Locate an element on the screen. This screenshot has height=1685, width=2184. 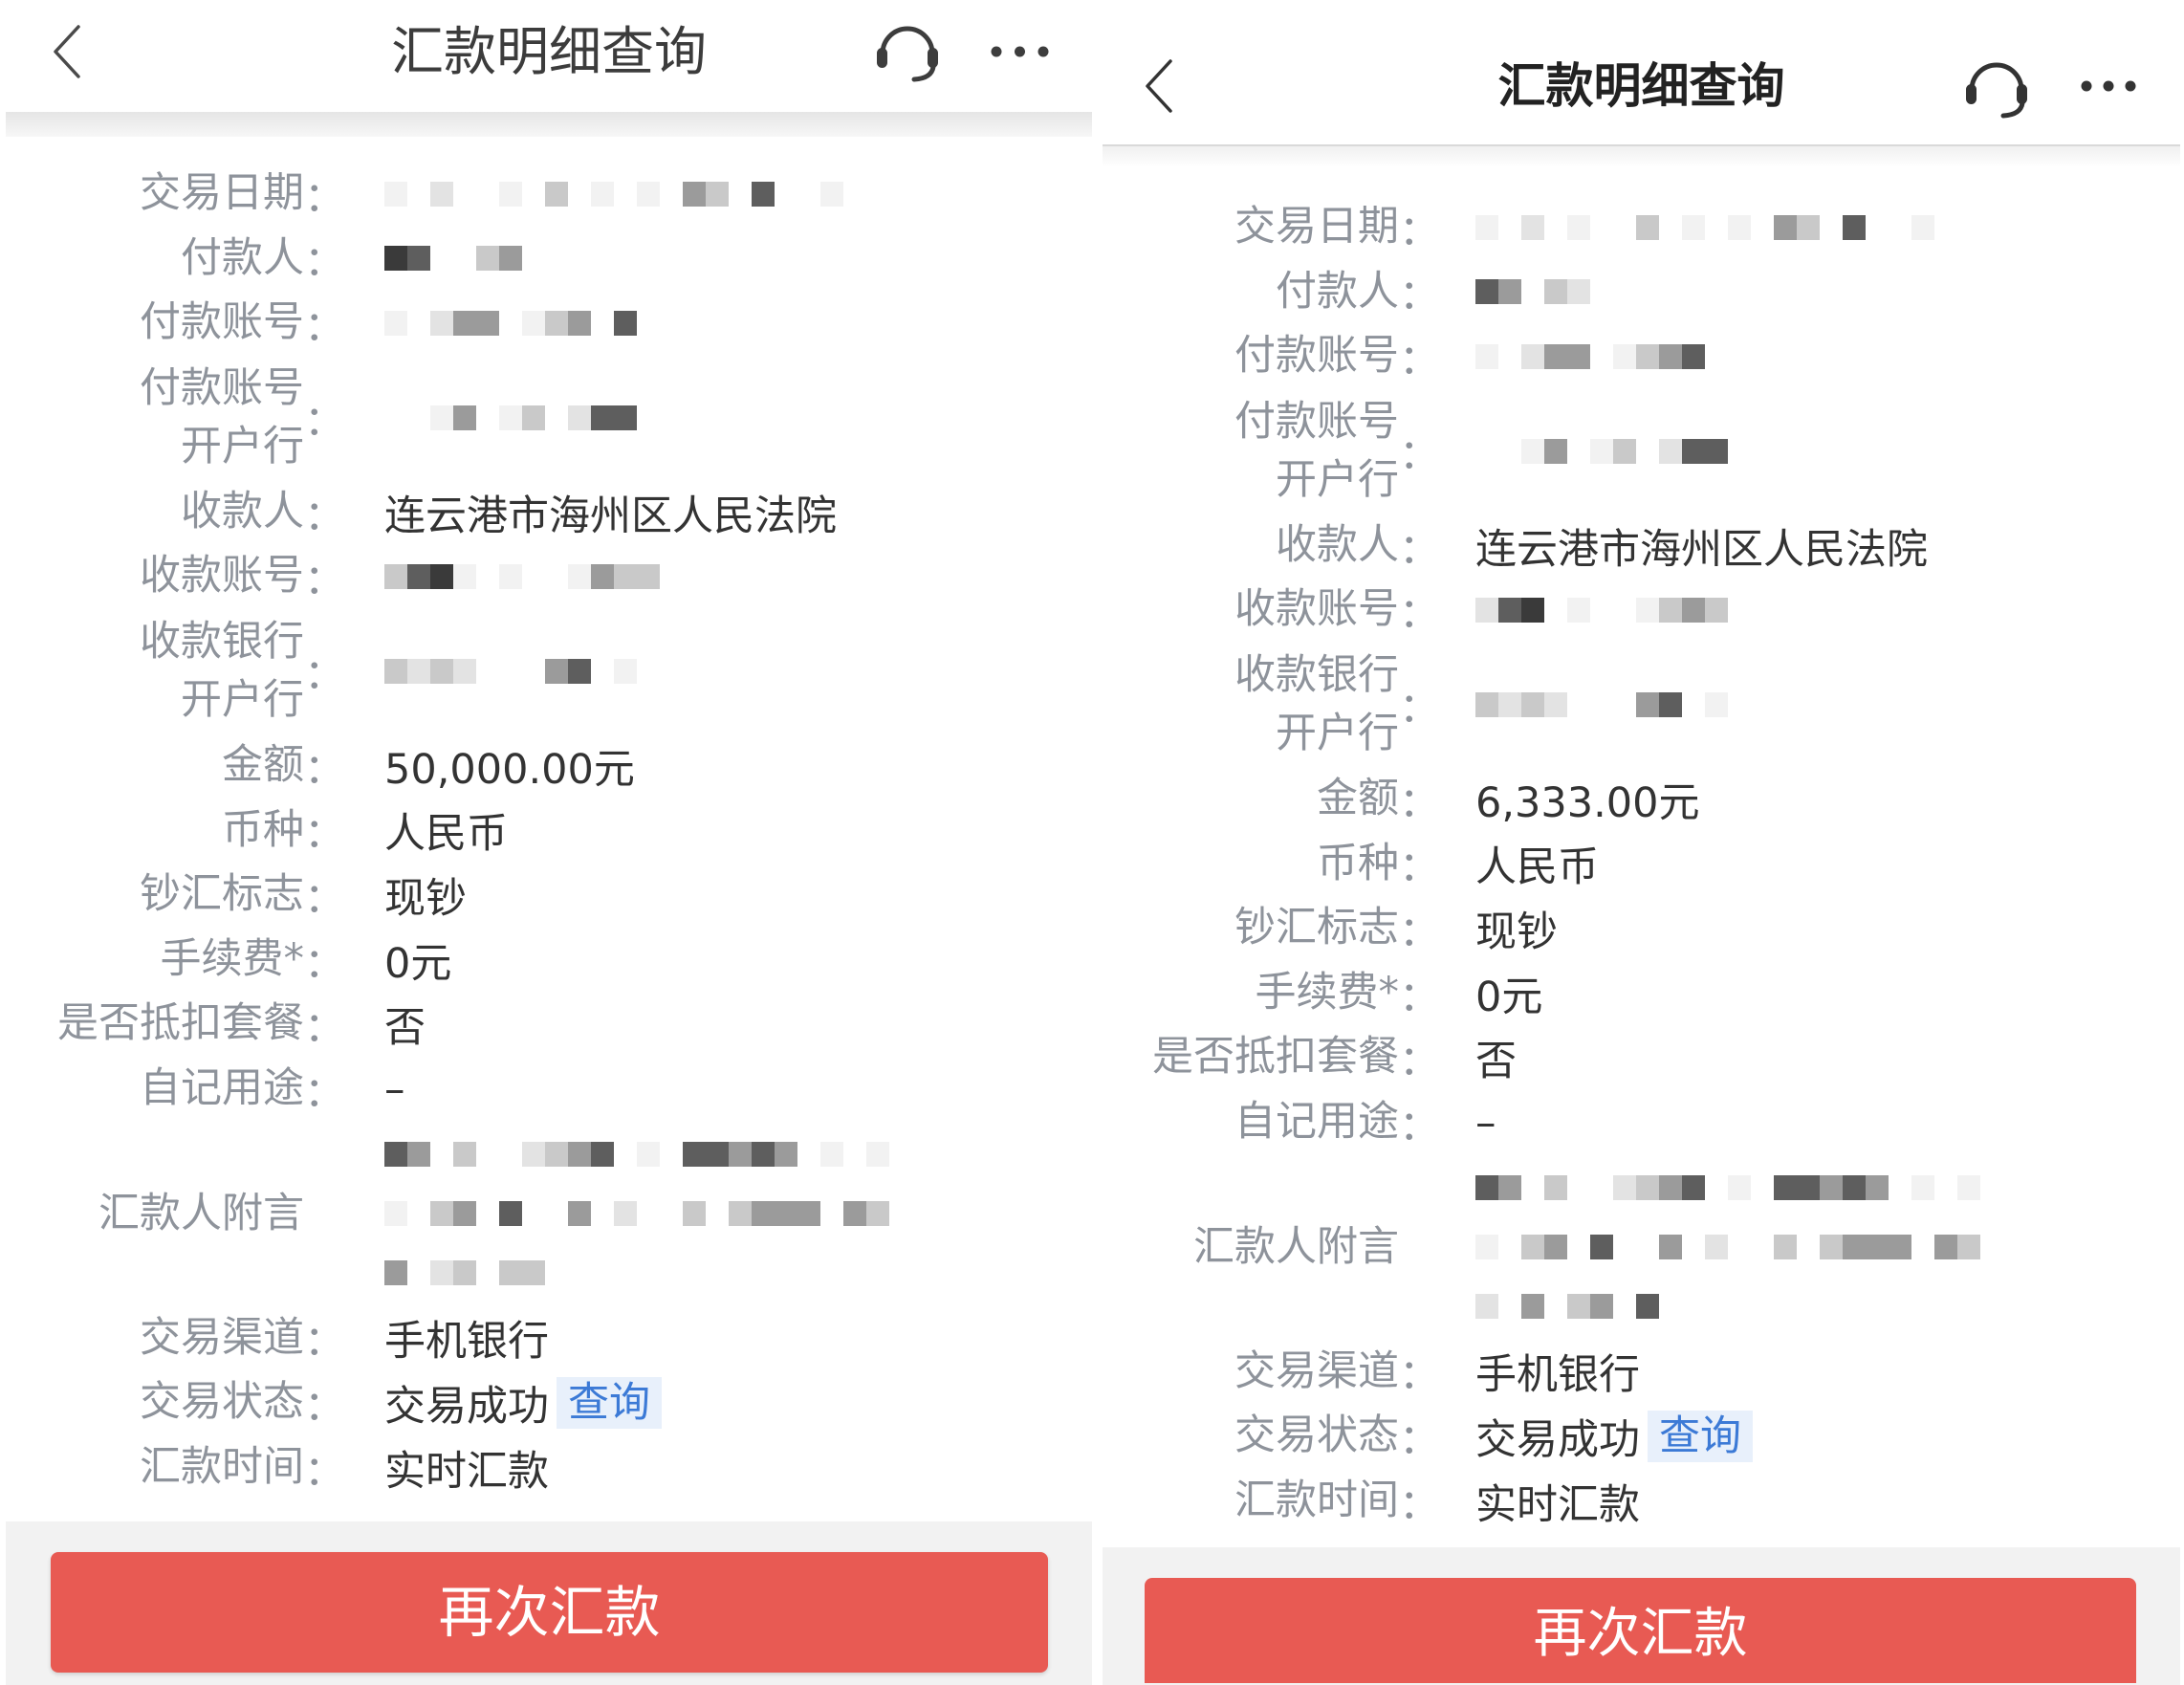
detail-row-payee-account: 收款账号： is located at coordinates (549, 576).